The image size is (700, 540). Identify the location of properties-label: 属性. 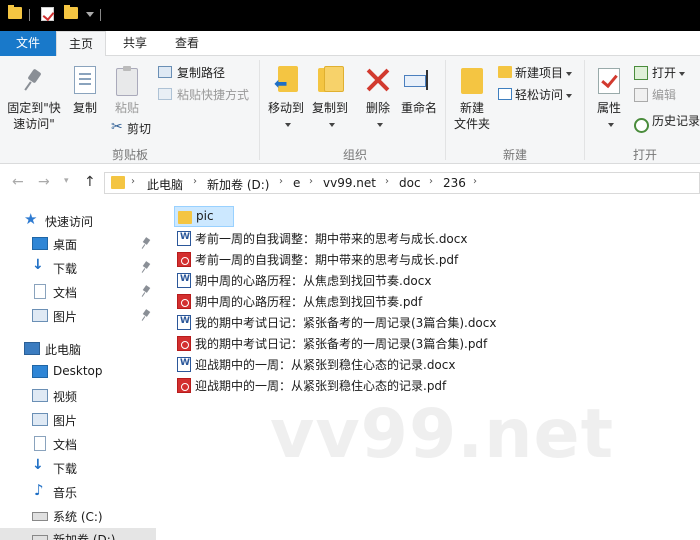
(608, 108).